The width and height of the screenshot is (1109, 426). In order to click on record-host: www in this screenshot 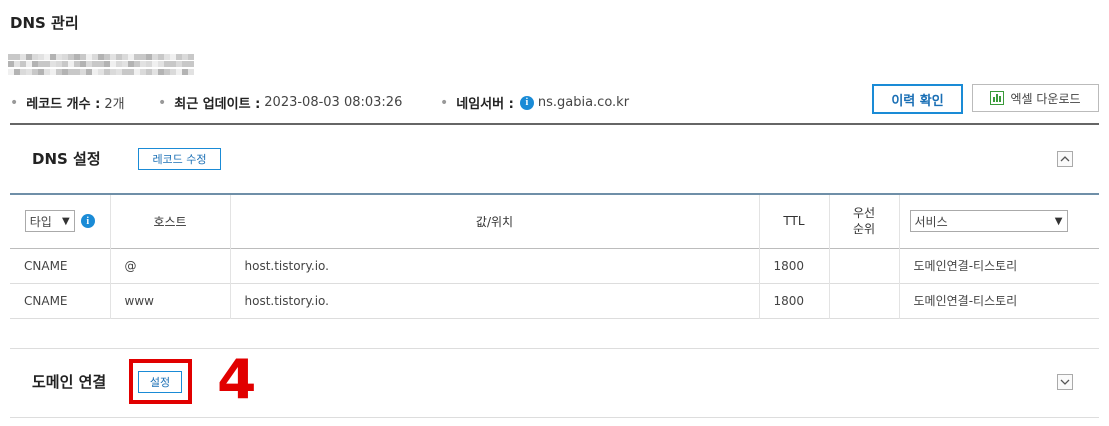, I will do `click(170, 300)`.